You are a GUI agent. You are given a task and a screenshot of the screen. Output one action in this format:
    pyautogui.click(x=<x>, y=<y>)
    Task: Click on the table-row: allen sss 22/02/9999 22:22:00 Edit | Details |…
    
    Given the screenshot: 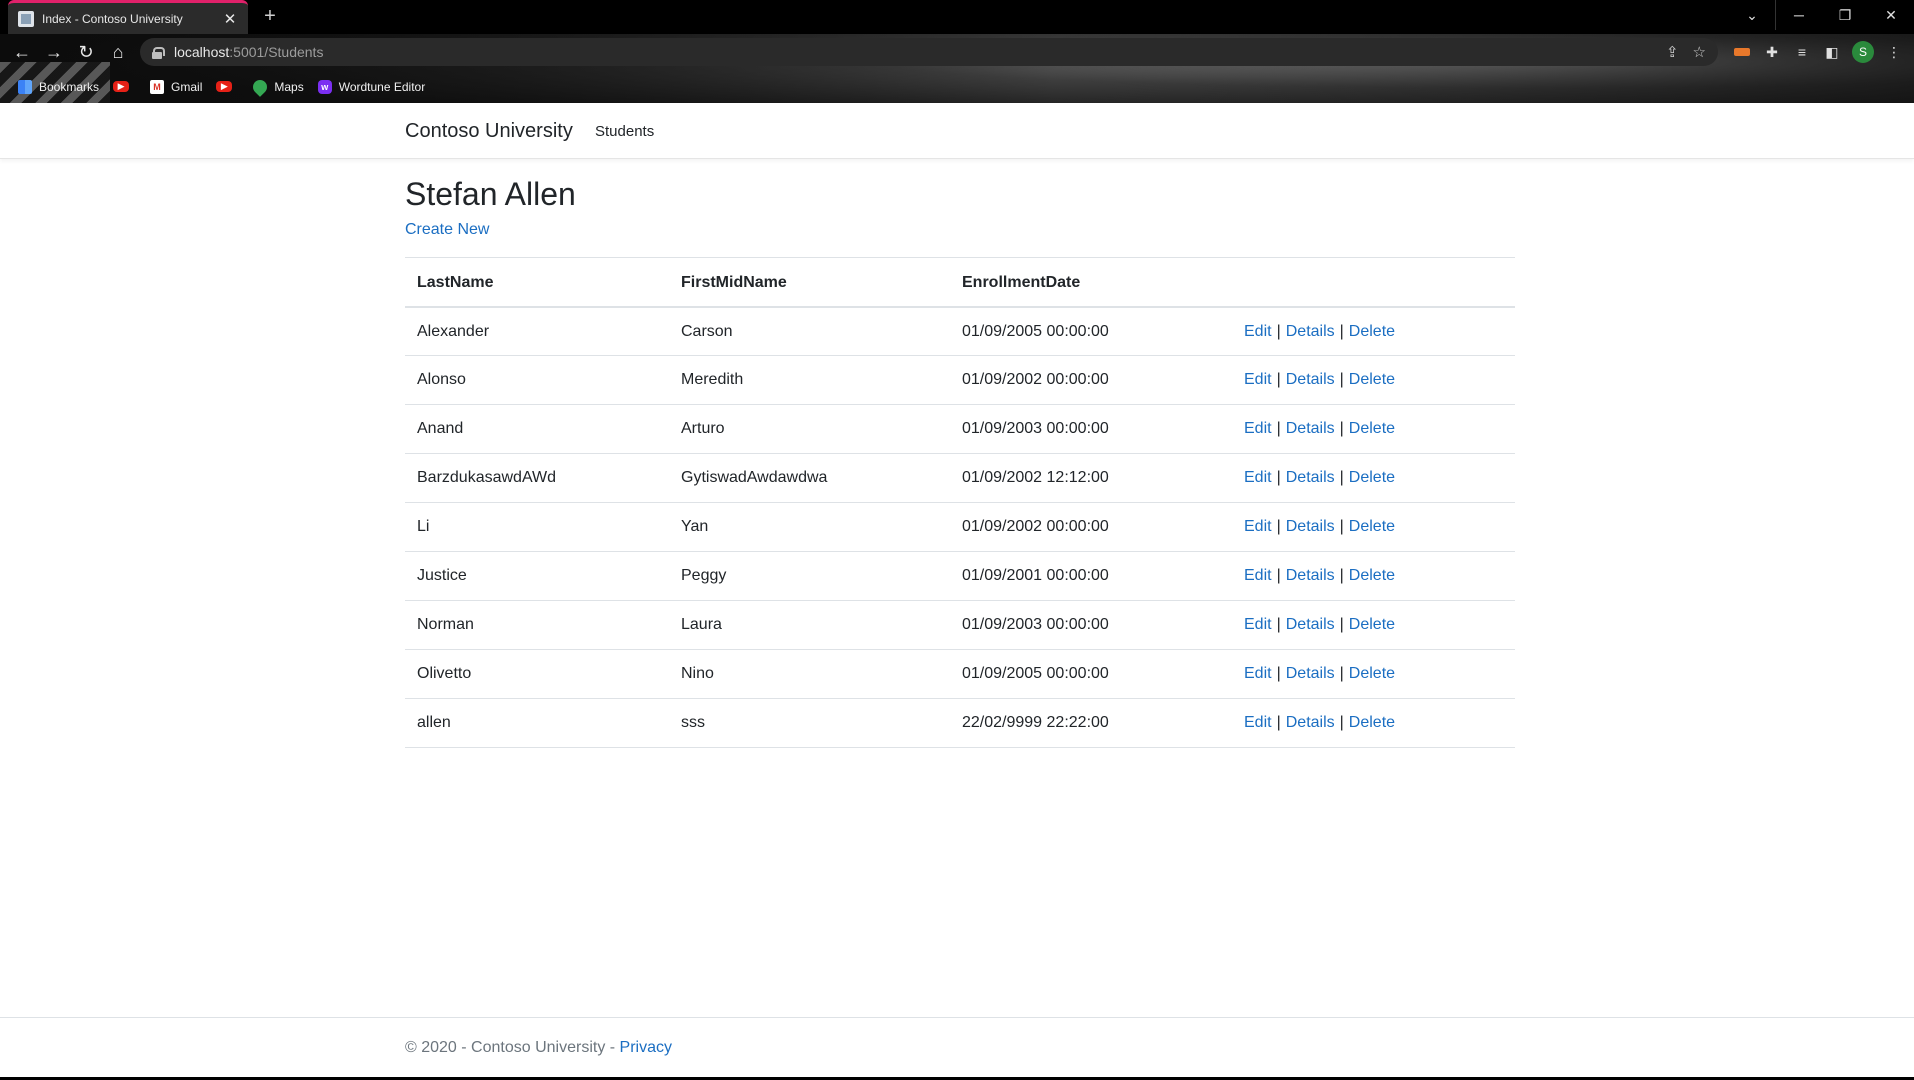 What is the action you would take?
    pyautogui.click(x=960, y=723)
    